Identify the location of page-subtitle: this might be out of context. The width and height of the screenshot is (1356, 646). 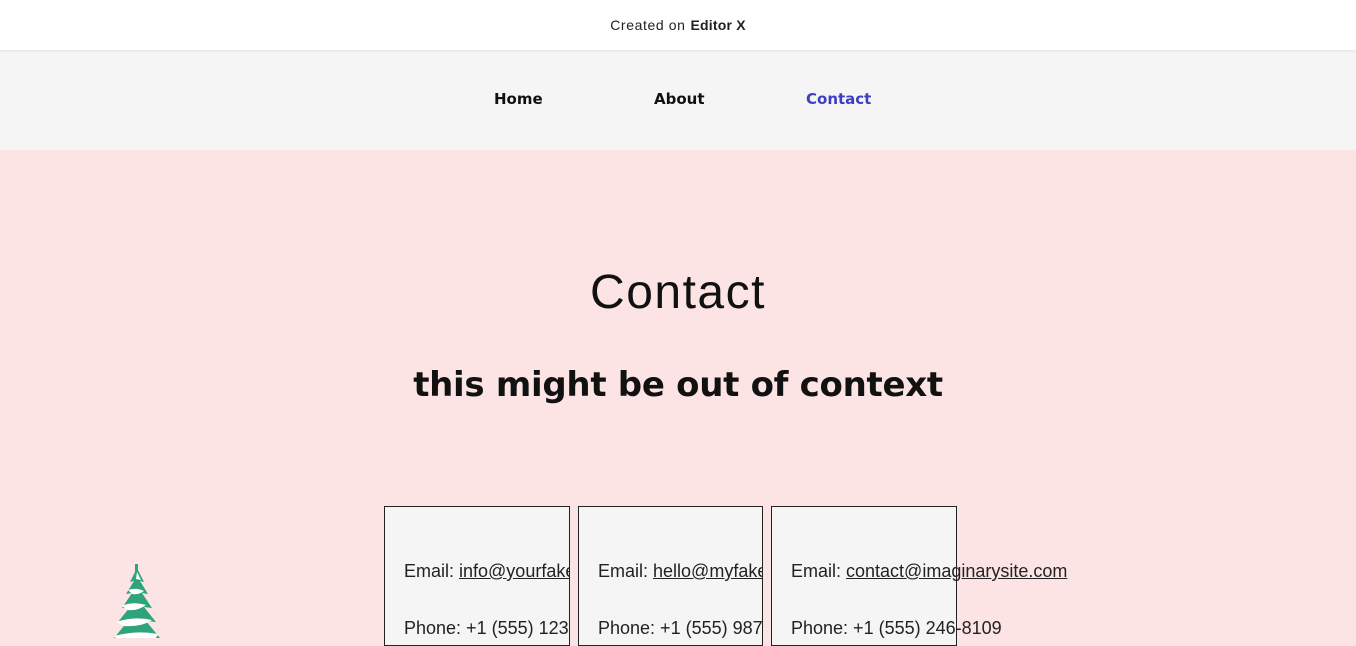
(678, 385).